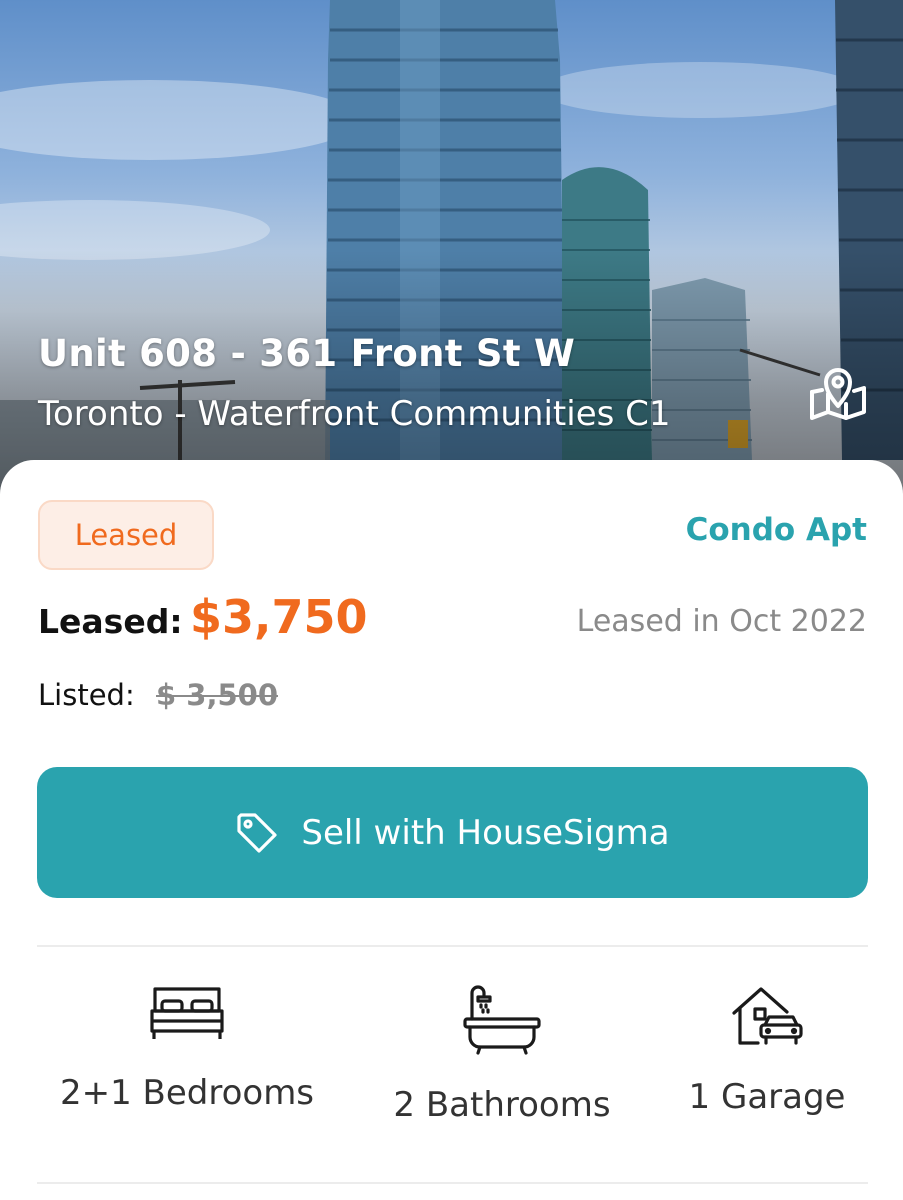 The width and height of the screenshot is (903, 1200). I want to click on listing-address: Unit 608 - 361 Front St W, so click(307, 353).